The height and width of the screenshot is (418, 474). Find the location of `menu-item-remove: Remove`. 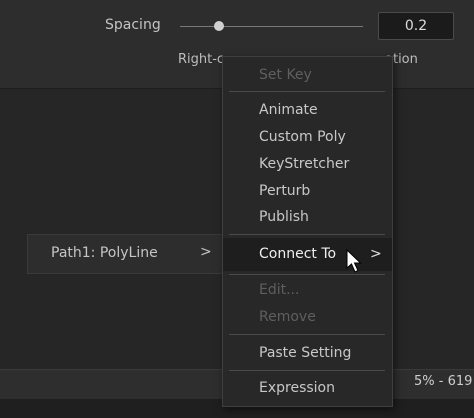

menu-item-remove: Remove is located at coordinates (307, 317).